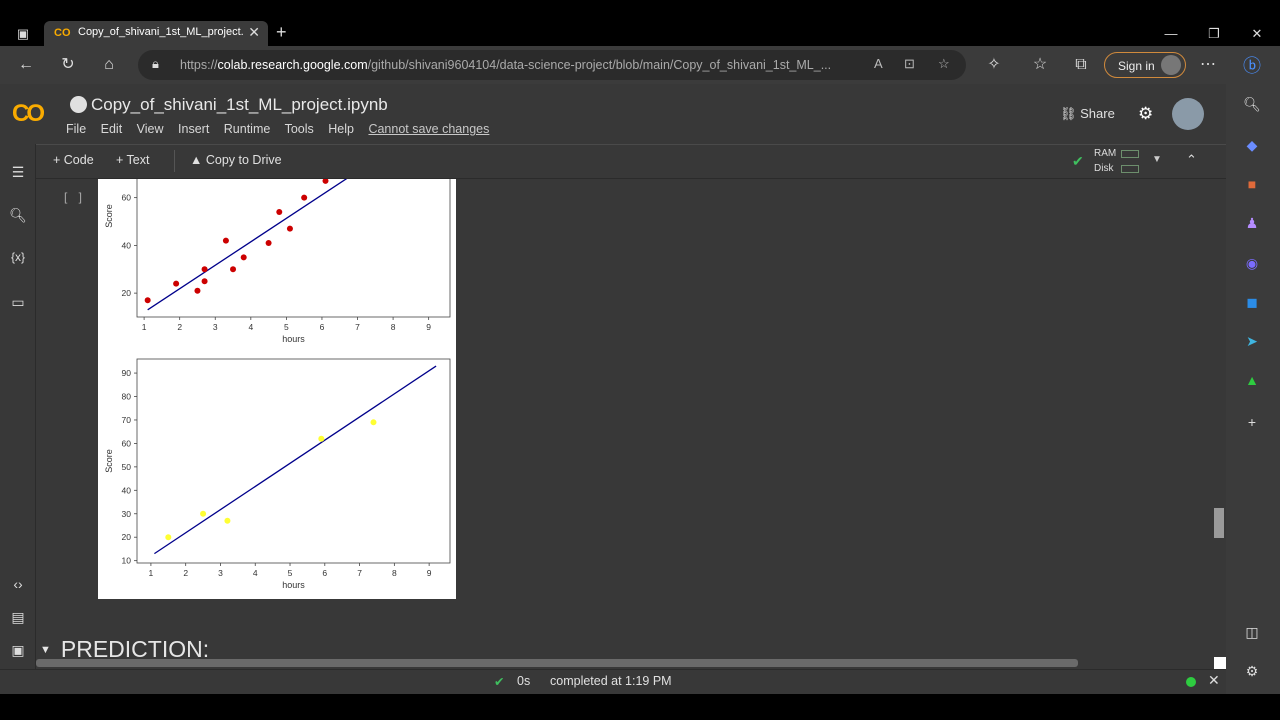 Image resolution: width=1280 pixels, height=720 pixels. I want to click on add-sidebar-icon: +, so click(1252, 422).